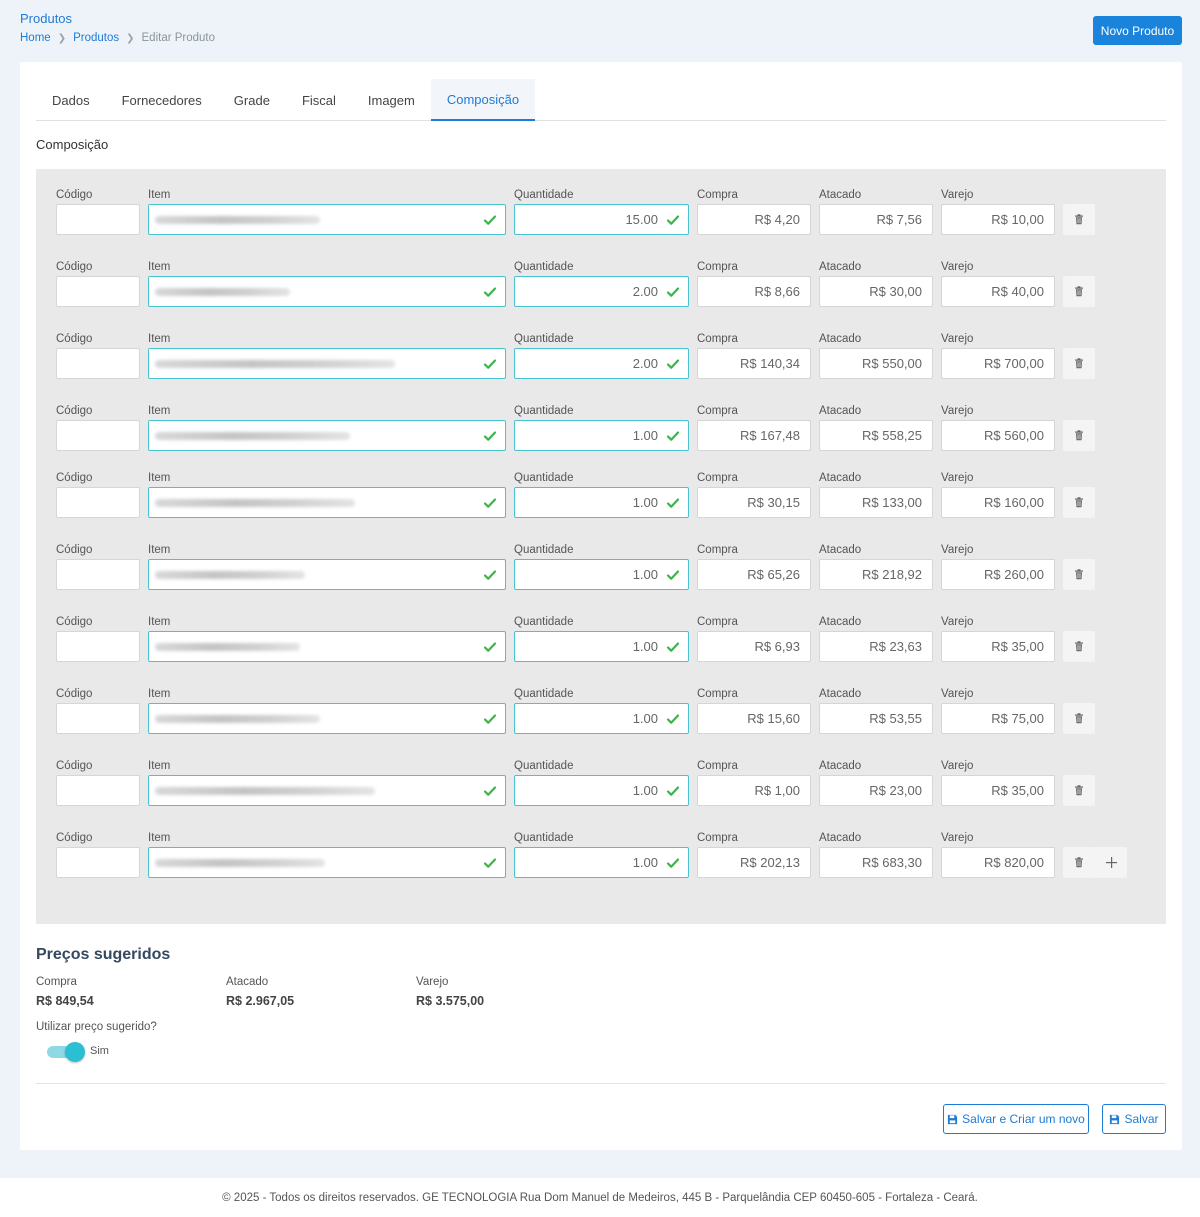  I want to click on tab-fiscal: Fiscal, so click(319, 100).